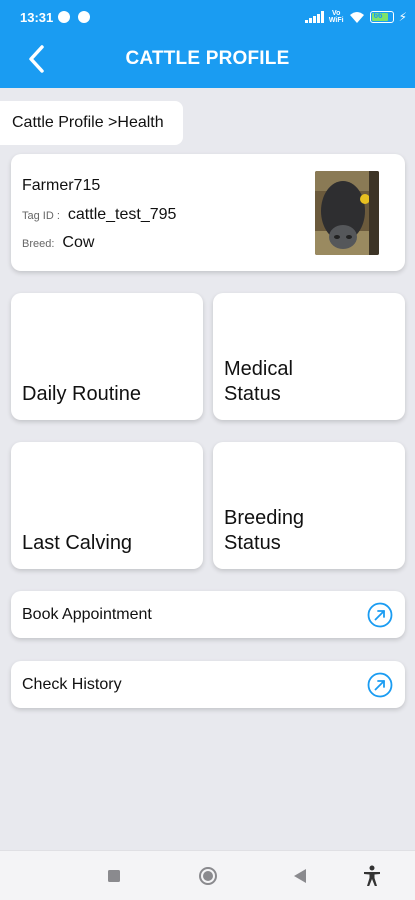 Image resolution: width=415 pixels, height=900 pixels. What do you see at coordinates (91, 123) in the screenshot?
I see `breadcrumb: Cattle Profile >Health` at bounding box center [91, 123].